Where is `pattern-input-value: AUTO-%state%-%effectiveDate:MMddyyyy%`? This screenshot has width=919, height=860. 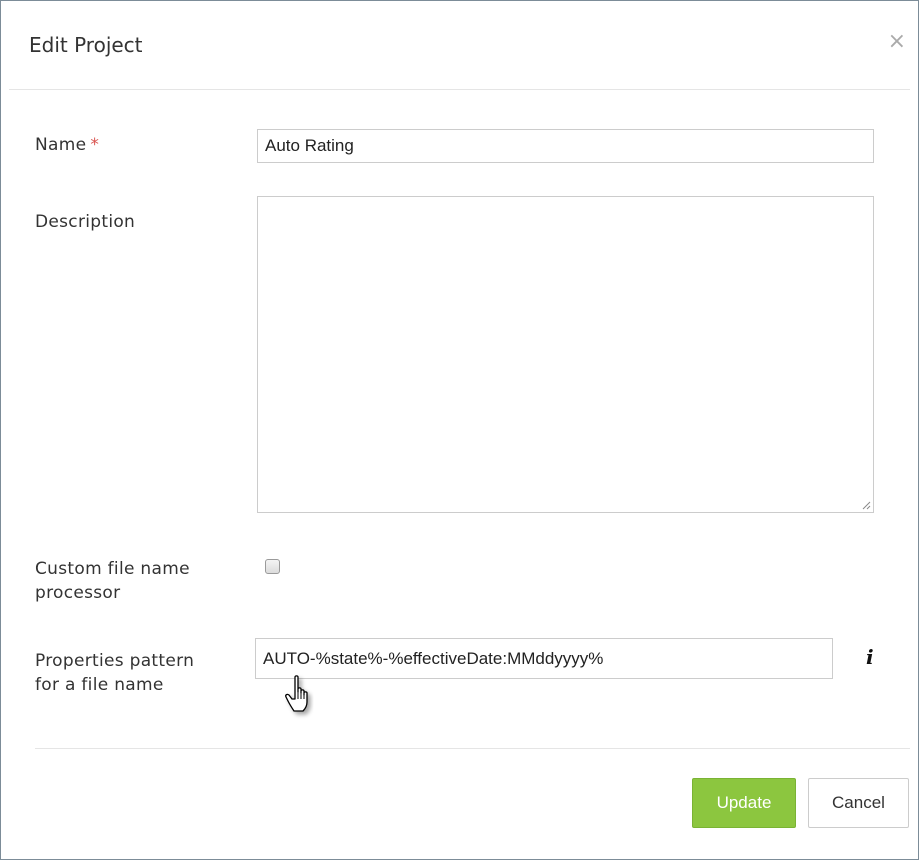 pattern-input-value: AUTO-%state%-%effectiveDate:MMddyyyy% is located at coordinates (433, 658).